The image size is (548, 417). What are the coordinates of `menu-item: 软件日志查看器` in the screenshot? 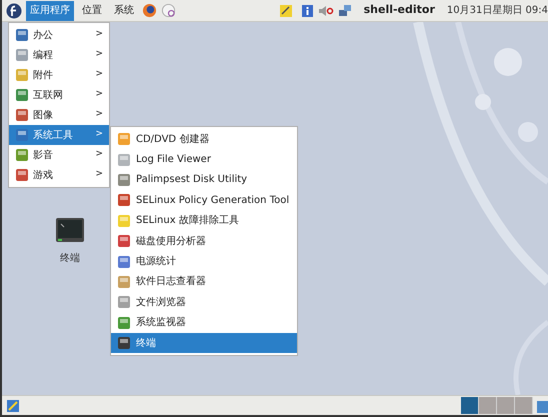 It's located at (204, 282).